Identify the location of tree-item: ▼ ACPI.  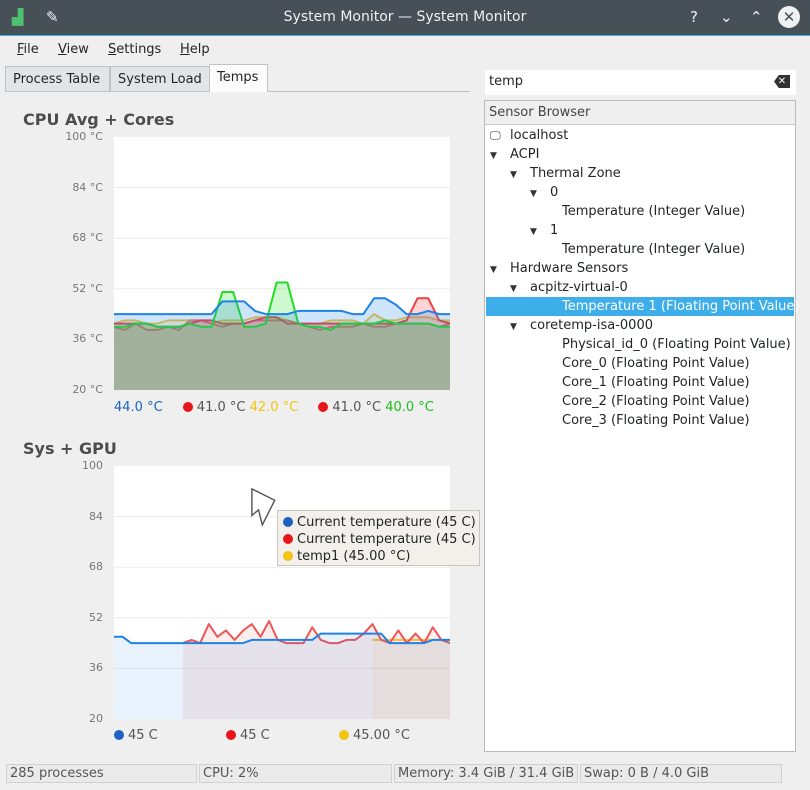
(640, 154).